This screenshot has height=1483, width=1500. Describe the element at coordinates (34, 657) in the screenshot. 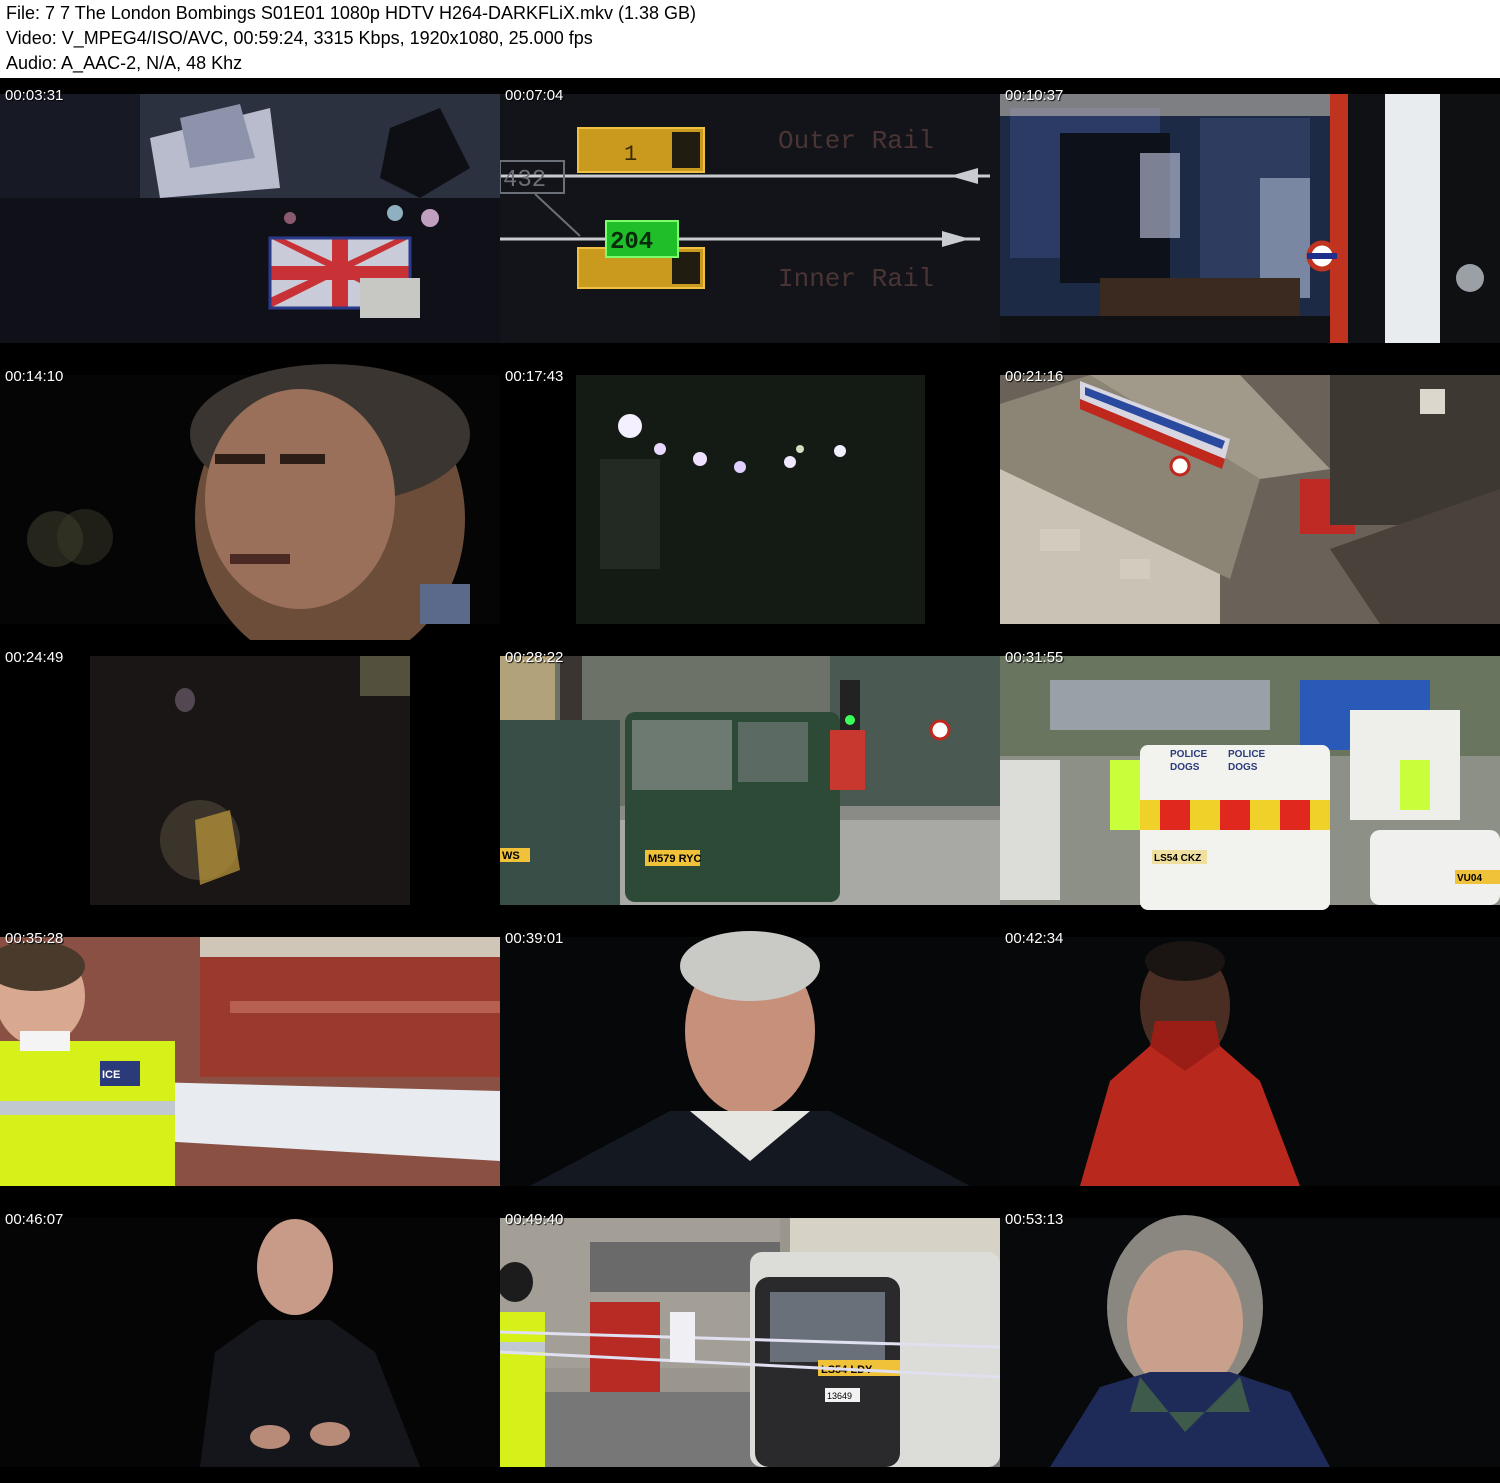

I see `timestamp: 00:24:49` at that location.